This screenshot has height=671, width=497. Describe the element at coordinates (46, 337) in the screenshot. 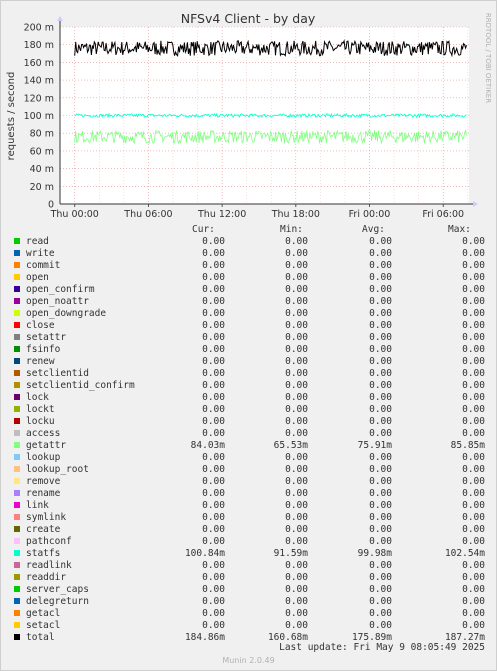

I see `legend-label: setattr` at that location.